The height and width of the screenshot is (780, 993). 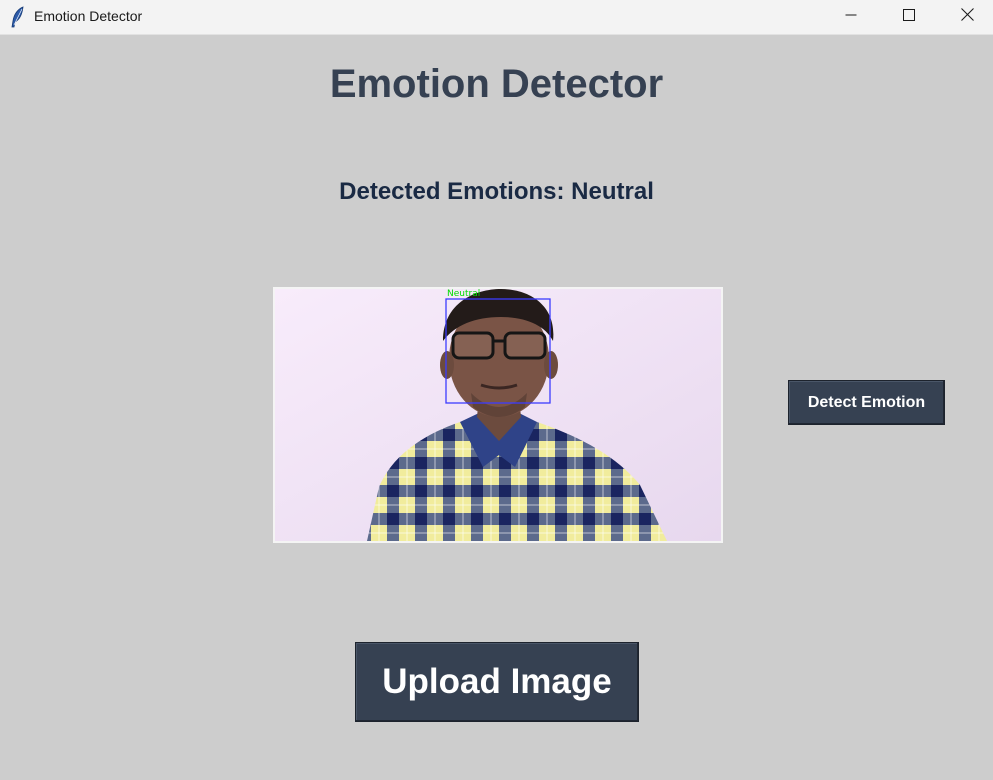 What do you see at coordinates (498, 415) in the screenshot?
I see `uploaded-image: Neutral` at bounding box center [498, 415].